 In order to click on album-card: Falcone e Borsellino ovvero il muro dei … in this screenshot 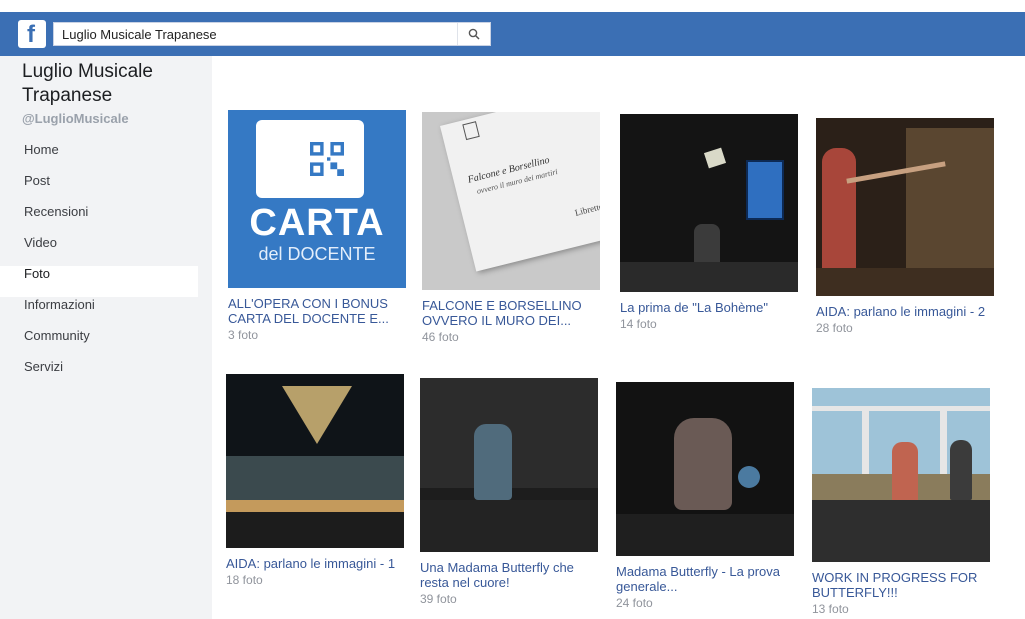, I will do `click(511, 228)`.